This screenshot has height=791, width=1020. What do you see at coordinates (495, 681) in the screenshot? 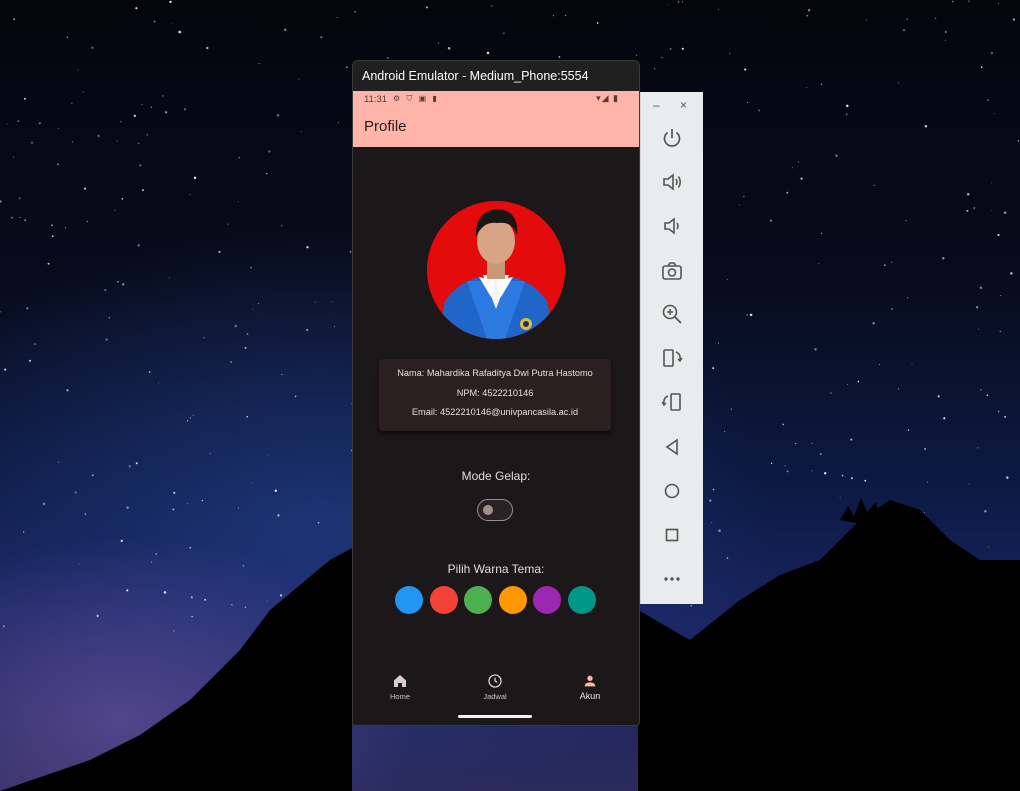
I see `clock-icon` at bounding box center [495, 681].